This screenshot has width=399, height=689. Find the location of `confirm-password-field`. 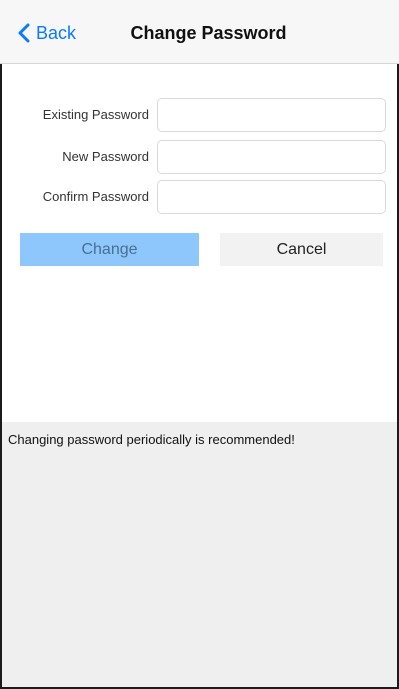

confirm-password-field is located at coordinates (271, 197).